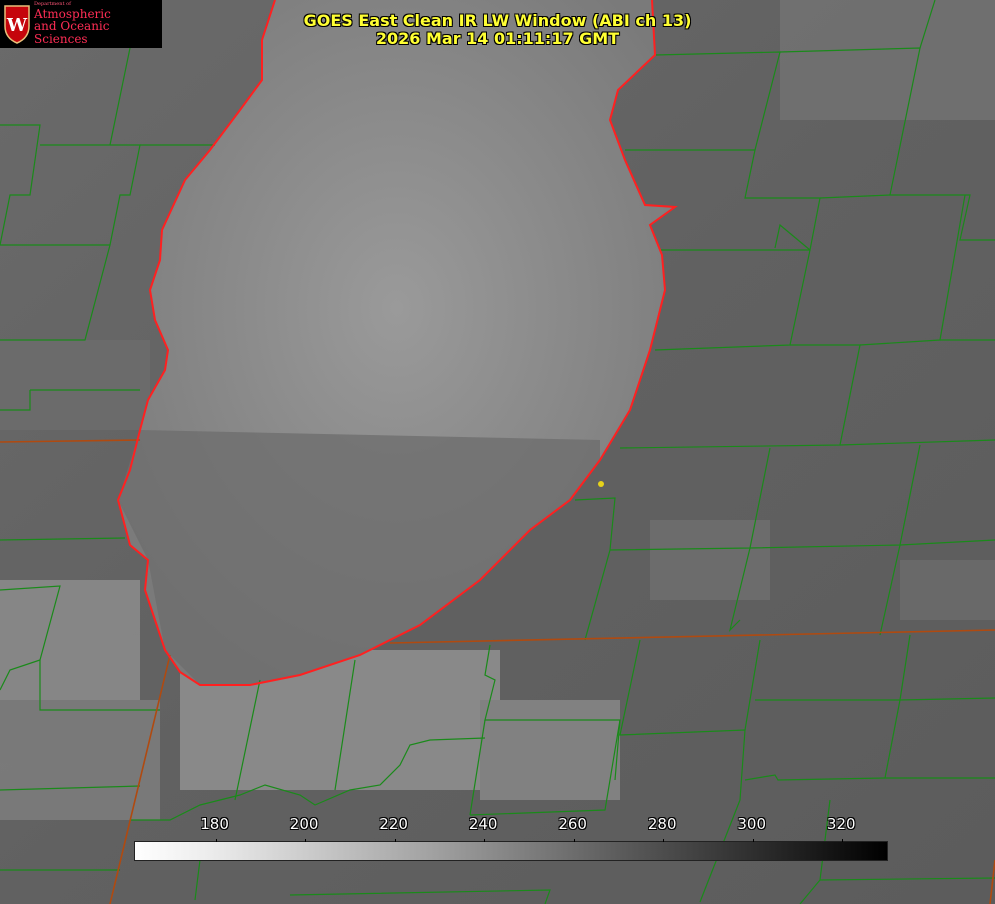  Describe the element at coordinates (497, 20) in the screenshot. I see `title-line-1: GOES East Clean IR LW Window (ABI ch 13)` at that location.